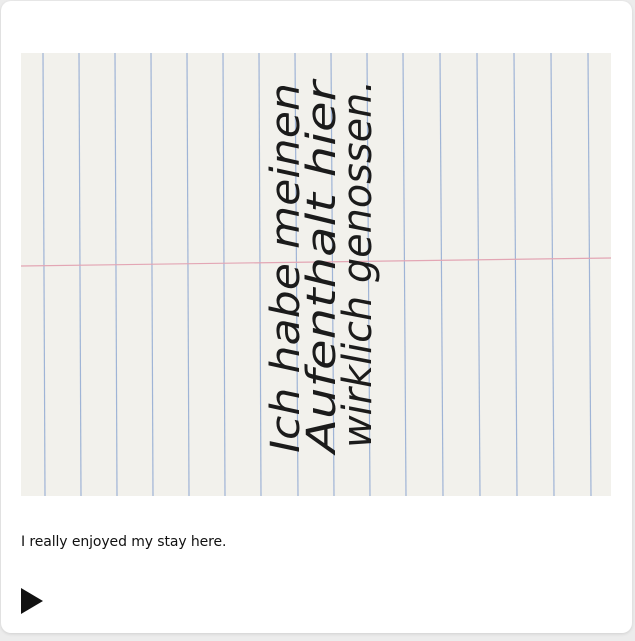 This screenshot has width=635, height=641. Describe the element at coordinates (124, 542) in the screenshot. I see `transcription-caption: I really enjoyed my stay here.` at that location.